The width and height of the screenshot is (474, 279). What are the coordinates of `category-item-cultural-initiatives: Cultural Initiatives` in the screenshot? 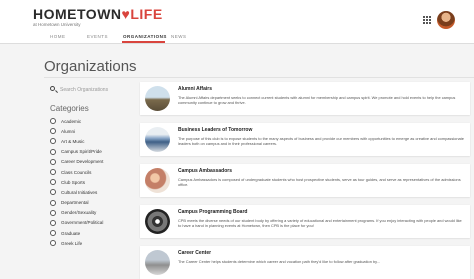 It's located at (90, 192).